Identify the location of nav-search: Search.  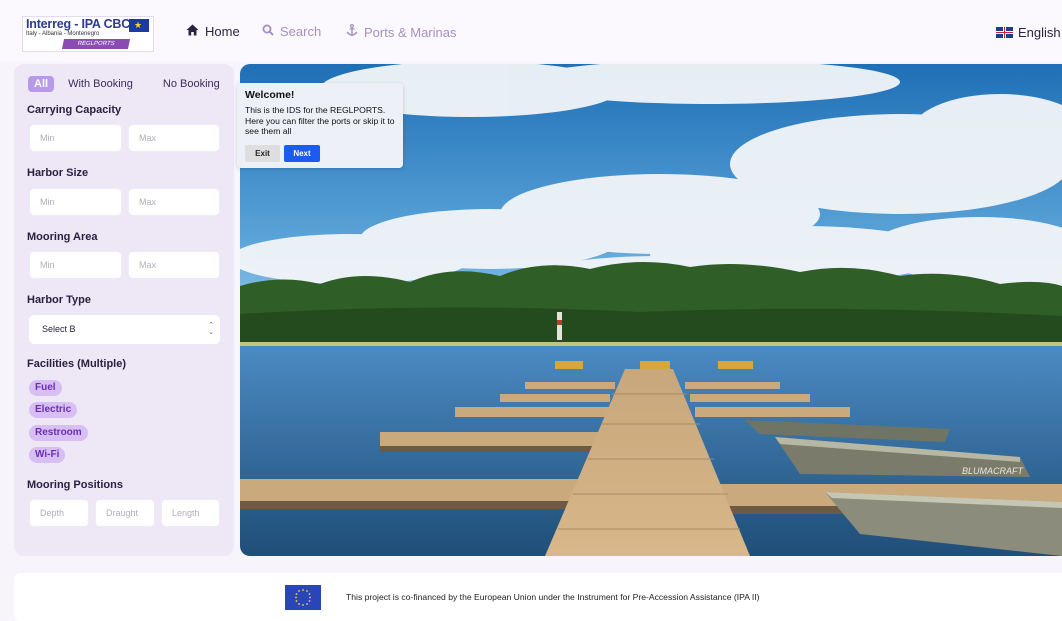
(291, 31).